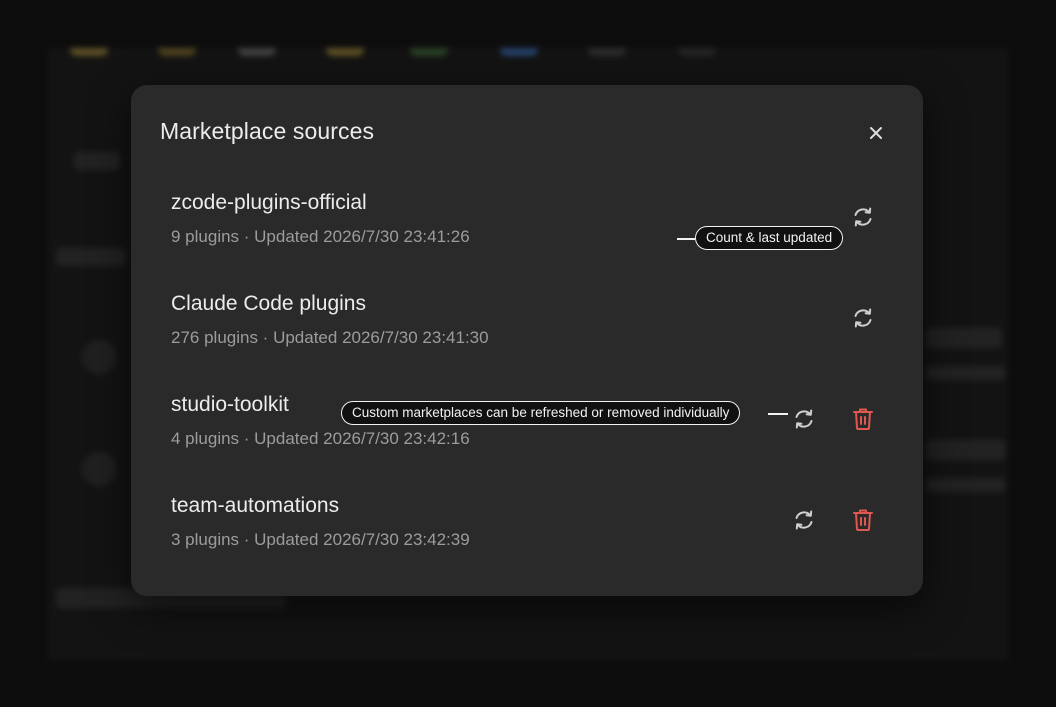 The width and height of the screenshot is (1056, 707). Describe the element at coordinates (255, 505) in the screenshot. I see `source-name: team-automations` at that location.